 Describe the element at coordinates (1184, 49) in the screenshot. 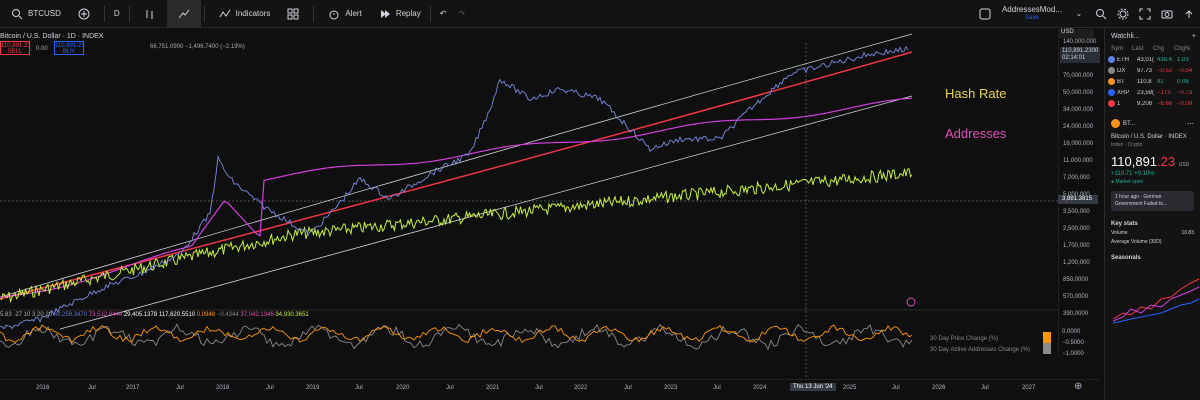

I see `column-header: Chg%` at that location.